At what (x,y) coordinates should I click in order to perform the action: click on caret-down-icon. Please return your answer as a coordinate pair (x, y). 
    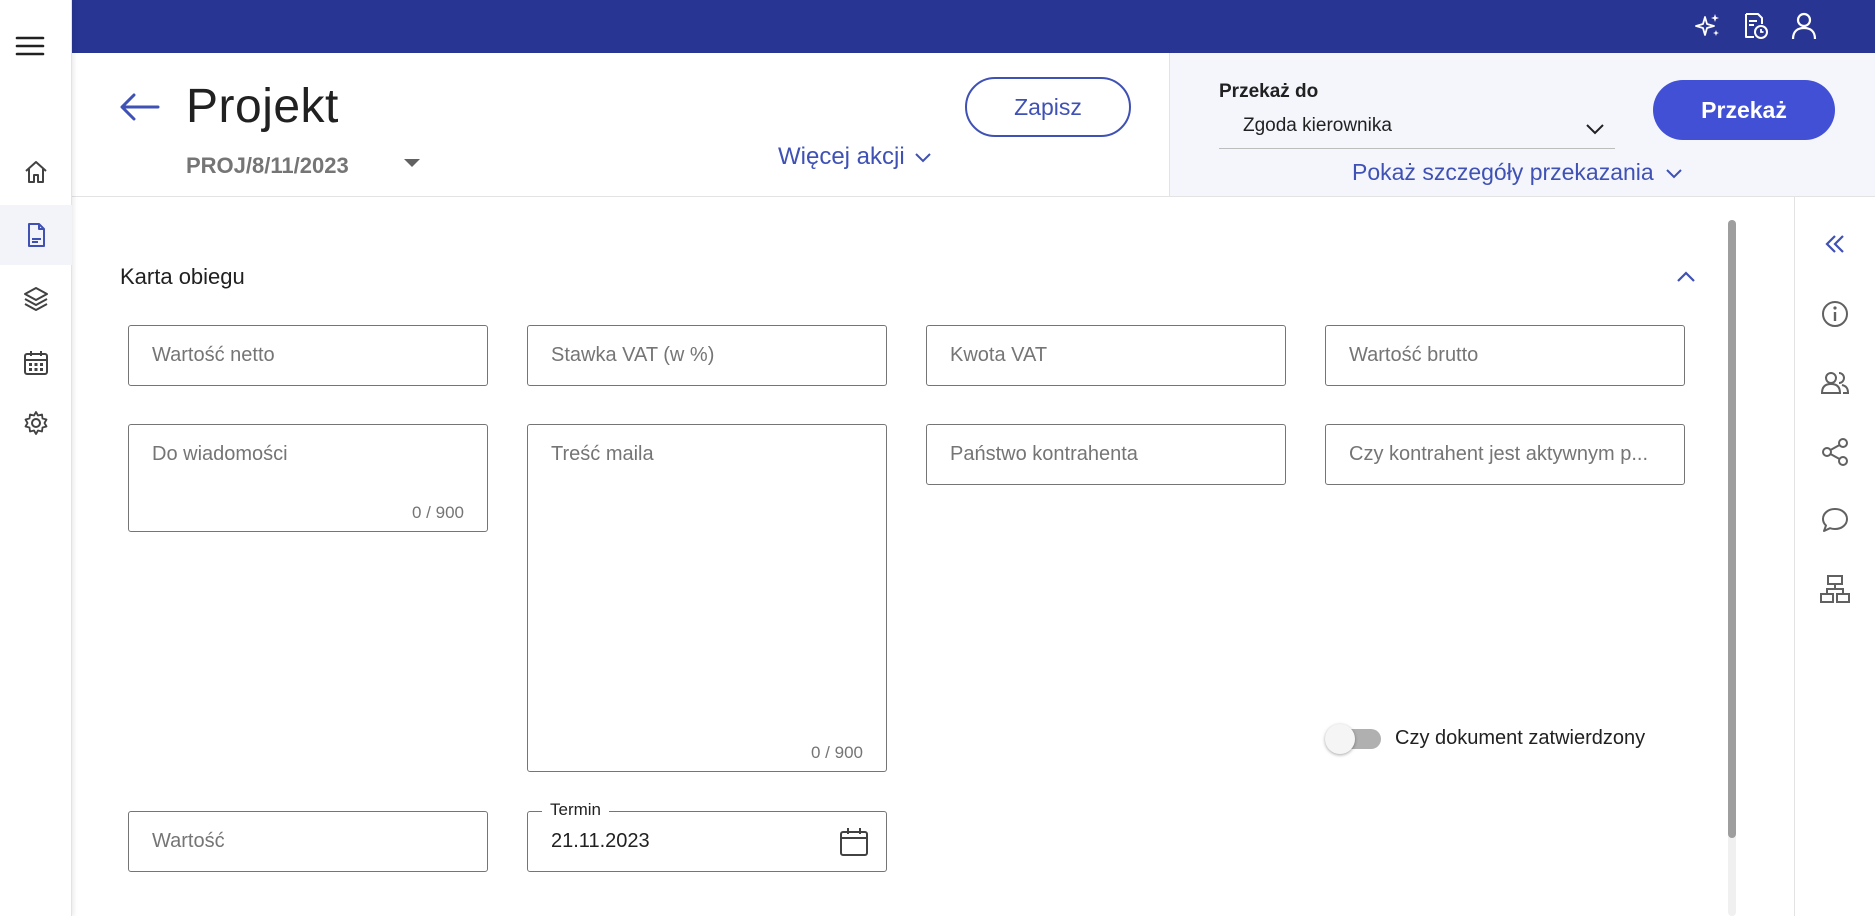
    Looking at the image, I should click on (412, 163).